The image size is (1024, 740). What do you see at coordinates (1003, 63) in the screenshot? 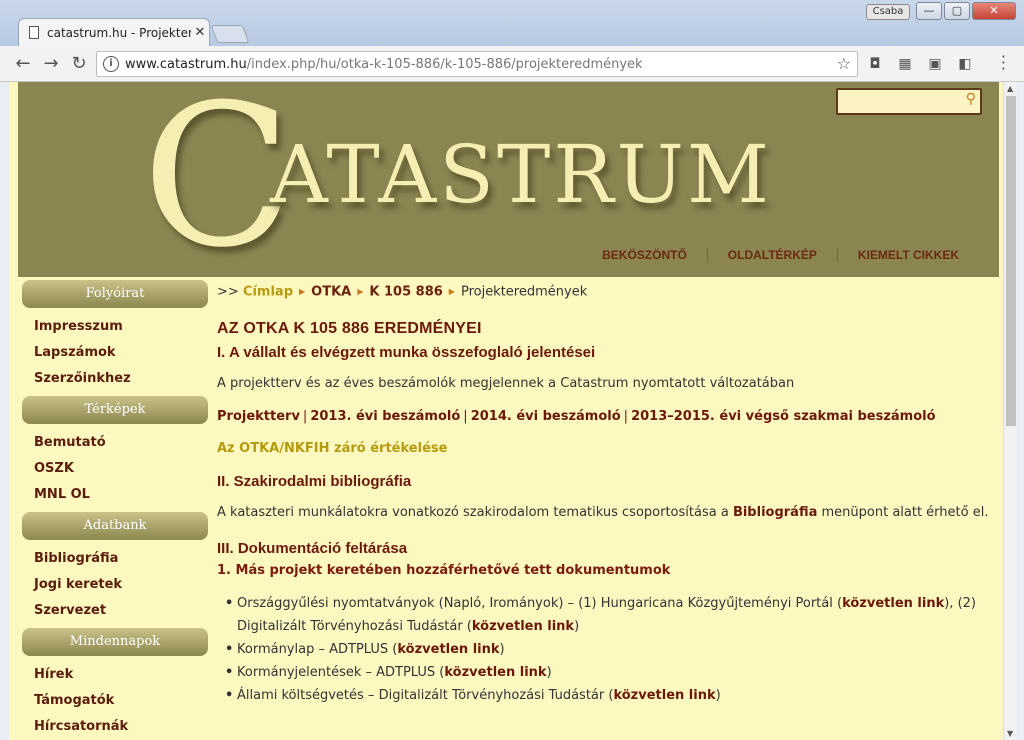
I see `browser-menu-icon: · · ·` at bounding box center [1003, 63].